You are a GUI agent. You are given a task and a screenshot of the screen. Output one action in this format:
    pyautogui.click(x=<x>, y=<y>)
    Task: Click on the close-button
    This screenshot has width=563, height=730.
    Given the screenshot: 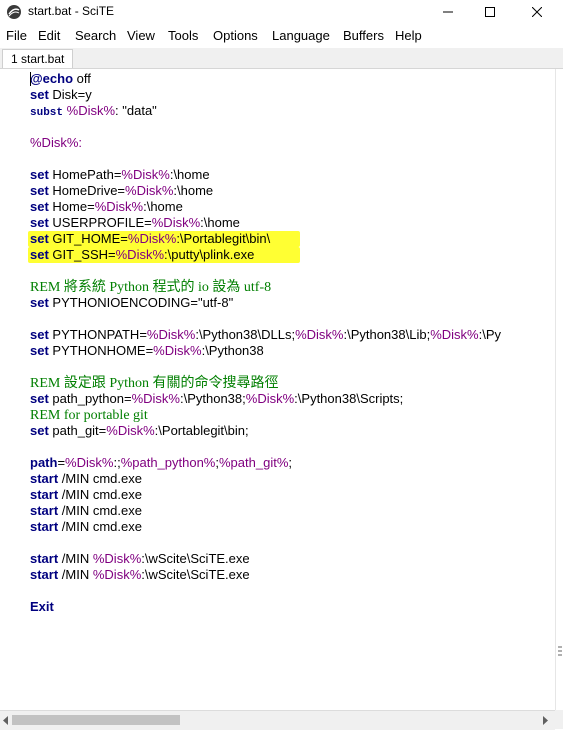 What is the action you would take?
    pyautogui.click(x=537, y=12)
    